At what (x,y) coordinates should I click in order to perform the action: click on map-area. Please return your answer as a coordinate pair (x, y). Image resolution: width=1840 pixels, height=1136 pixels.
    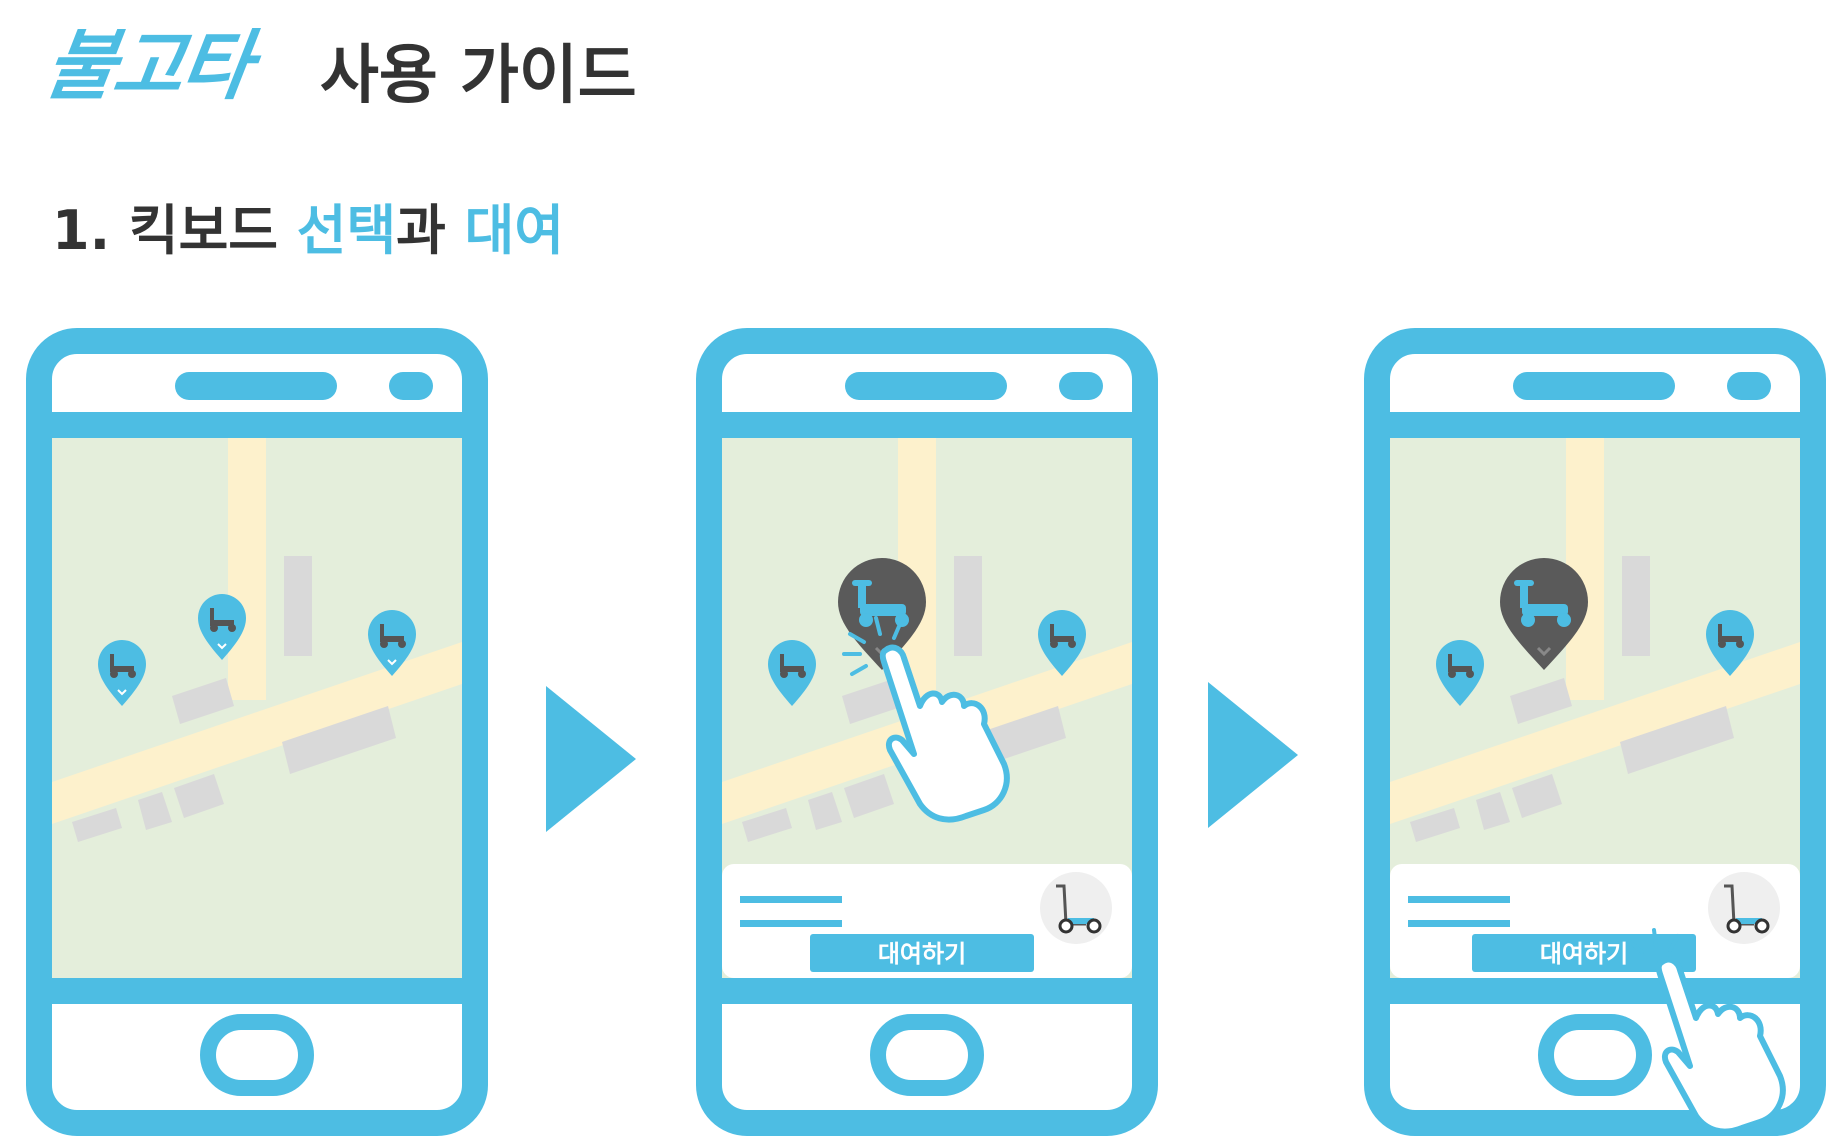
    Looking at the image, I should click on (257, 708).